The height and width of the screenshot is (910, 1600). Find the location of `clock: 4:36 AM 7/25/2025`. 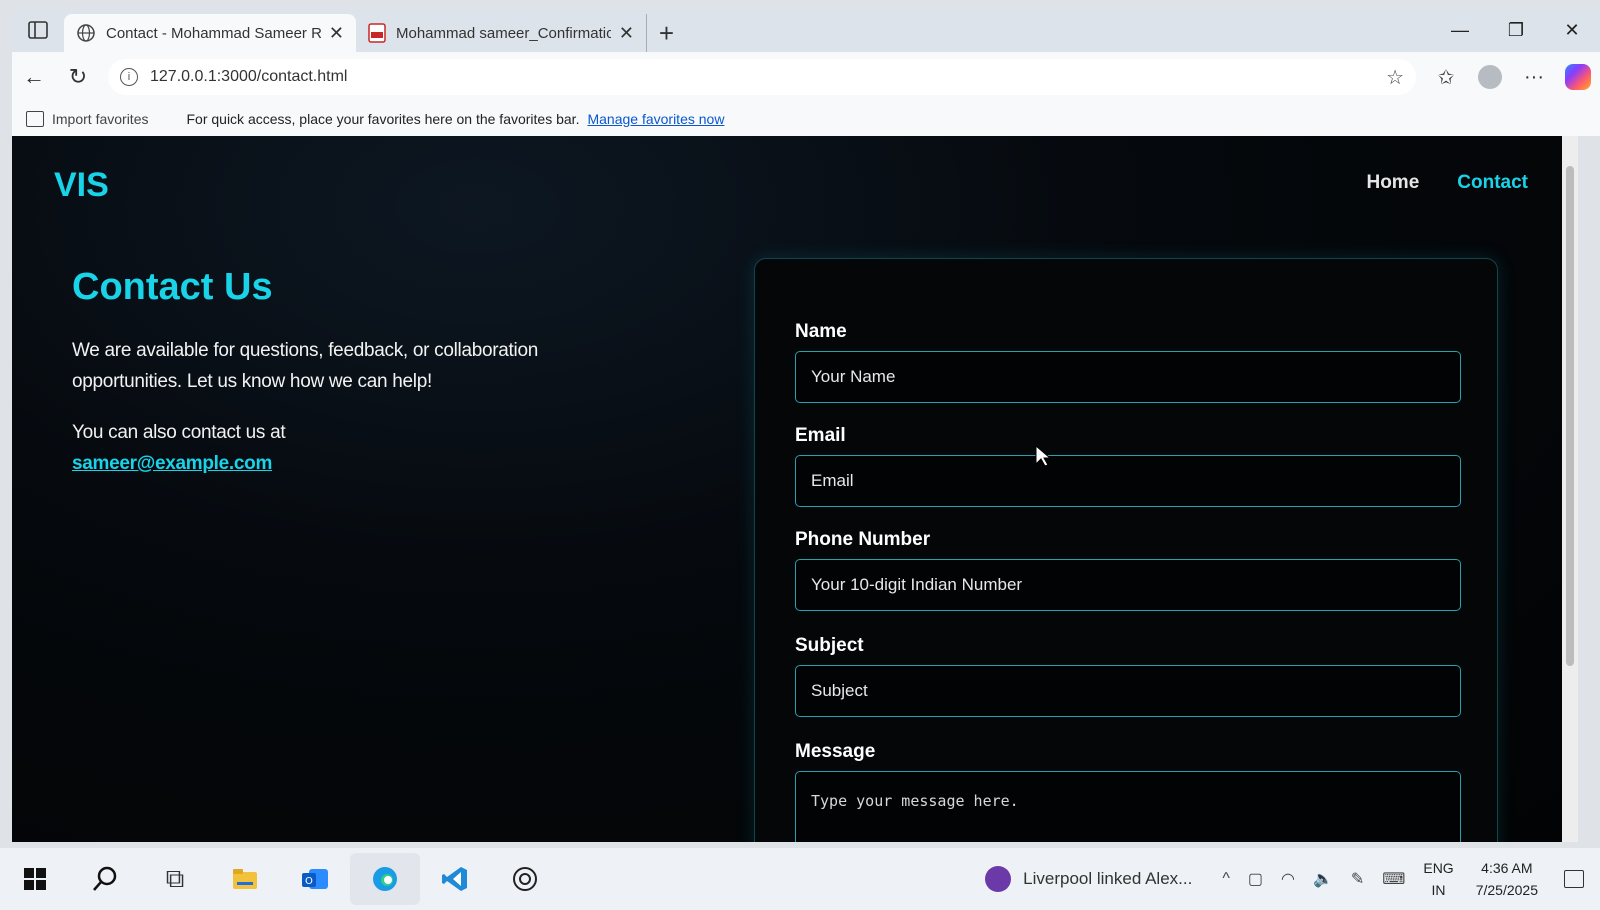

clock: 4:36 AM 7/25/2025 is located at coordinates (1507, 879).